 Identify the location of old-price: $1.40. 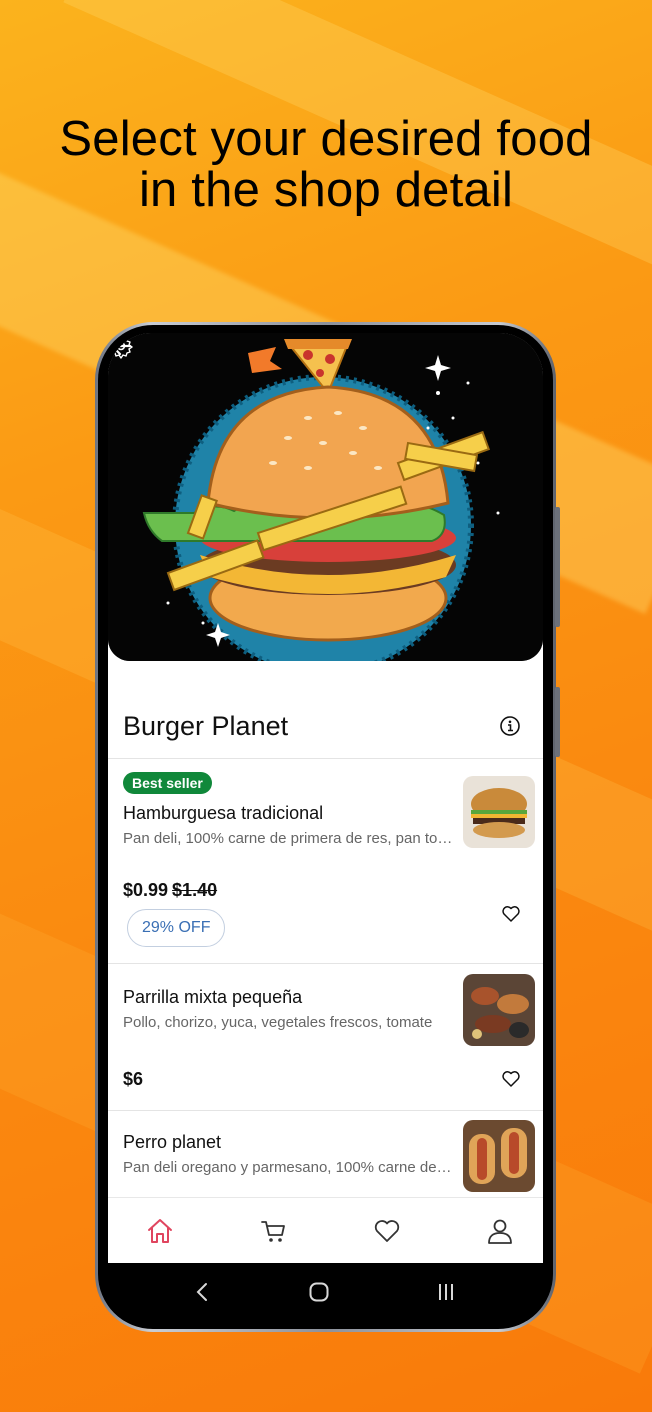
(195, 890).